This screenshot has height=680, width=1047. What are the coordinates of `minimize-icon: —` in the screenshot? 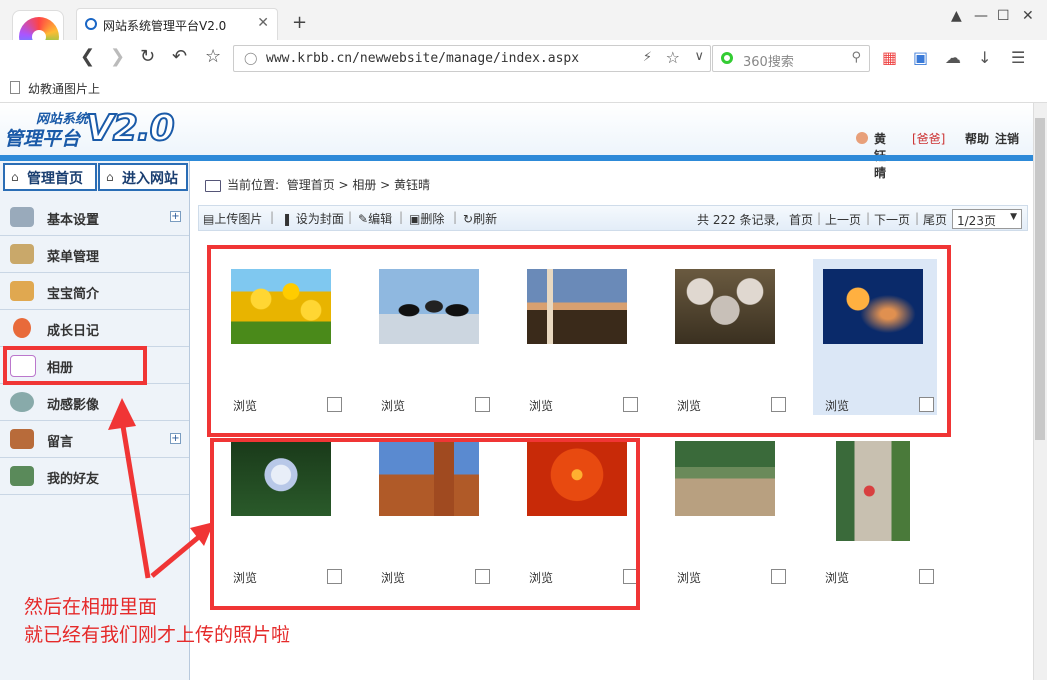 It's located at (981, 16).